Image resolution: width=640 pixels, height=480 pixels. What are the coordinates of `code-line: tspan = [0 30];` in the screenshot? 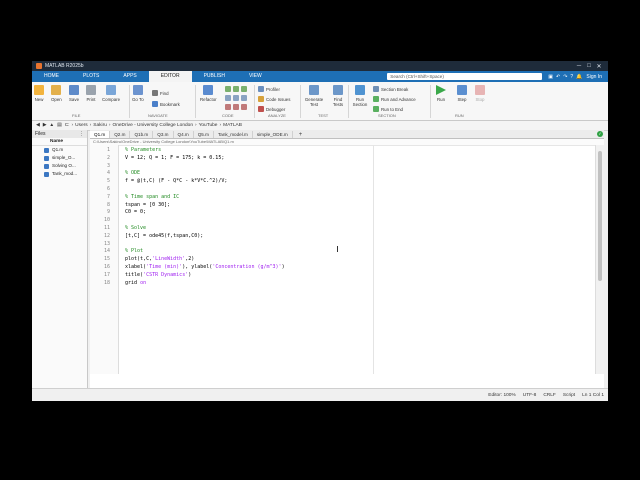 It's located at (147, 206).